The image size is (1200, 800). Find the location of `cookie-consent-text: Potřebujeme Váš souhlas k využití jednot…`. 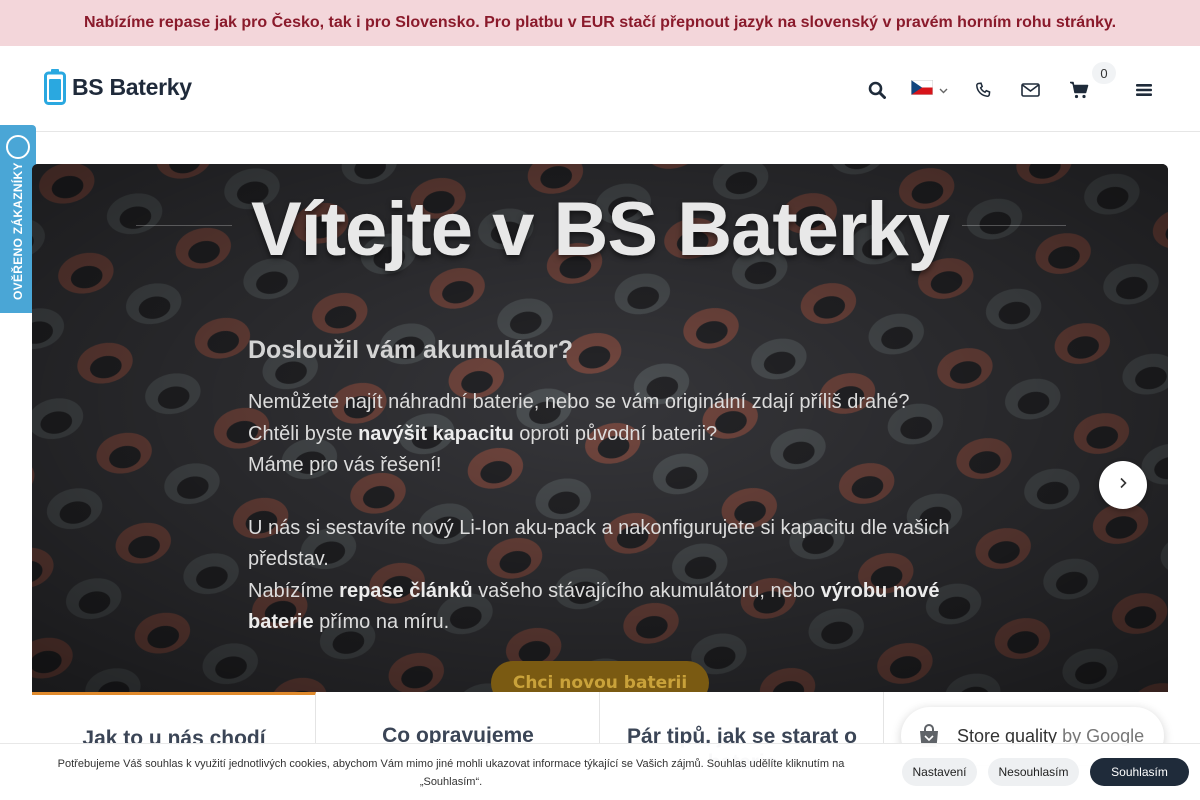

cookie-consent-text: Potřebujeme Váš souhlas k využití jednot… is located at coordinates (451, 773).